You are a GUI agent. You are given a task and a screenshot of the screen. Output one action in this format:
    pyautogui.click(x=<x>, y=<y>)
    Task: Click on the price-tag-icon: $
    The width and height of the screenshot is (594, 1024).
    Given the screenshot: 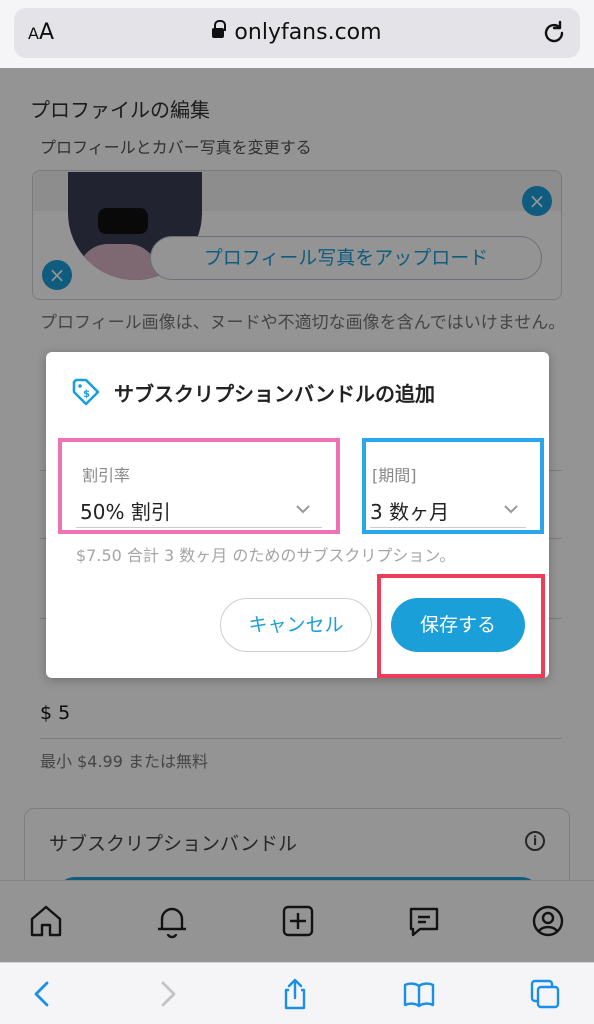 What is the action you would take?
    pyautogui.click(x=86, y=392)
    